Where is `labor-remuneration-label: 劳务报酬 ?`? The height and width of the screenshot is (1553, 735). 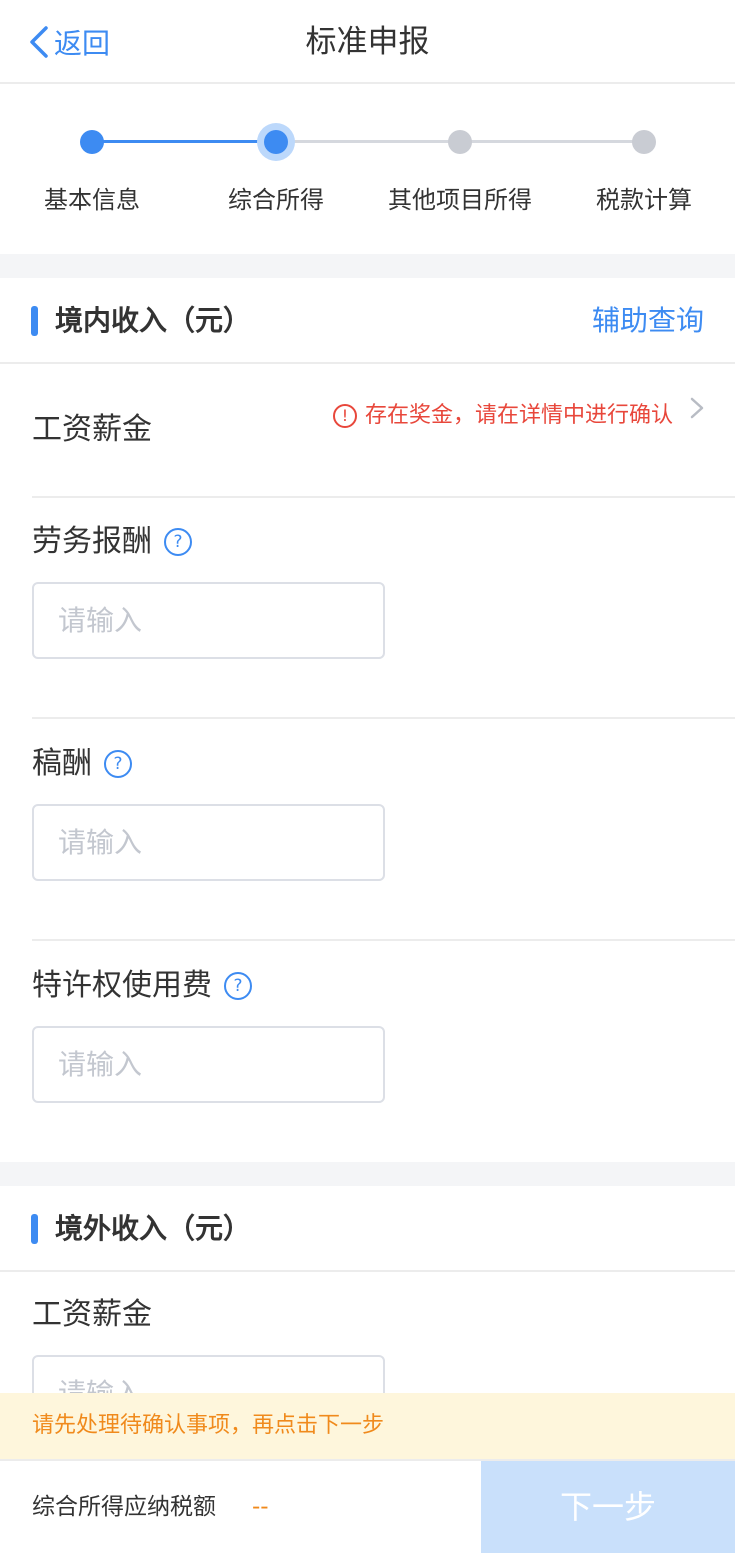 labor-remuneration-label: 劳务报酬 ? is located at coordinates (112, 542).